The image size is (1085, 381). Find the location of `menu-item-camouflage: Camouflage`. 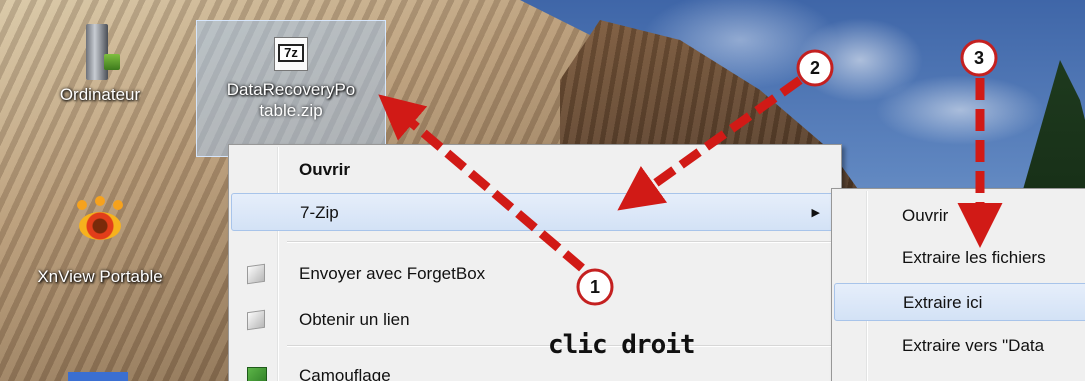

menu-item-camouflage: Camouflage is located at coordinates (535, 369).